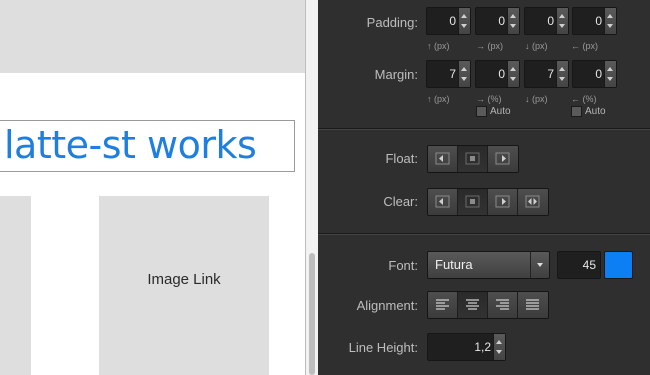 The width and height of the screenshot is (650, 375). I want to click on padding-top-unit: ↑ (px), so click(438, 46).